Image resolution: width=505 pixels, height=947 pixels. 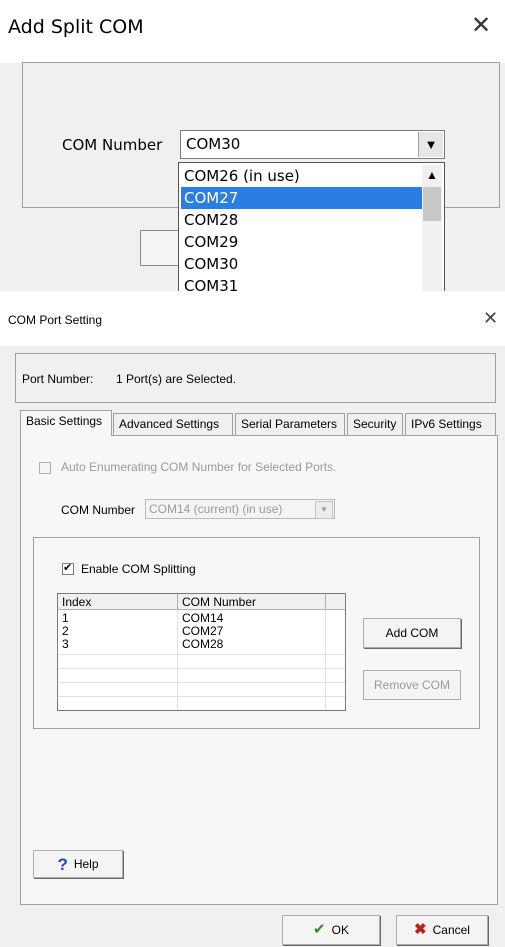 I want to click on split-com-table: Index COM Number 1 COM14 2 COM27 3 COM28, so click(x=201, y=652).